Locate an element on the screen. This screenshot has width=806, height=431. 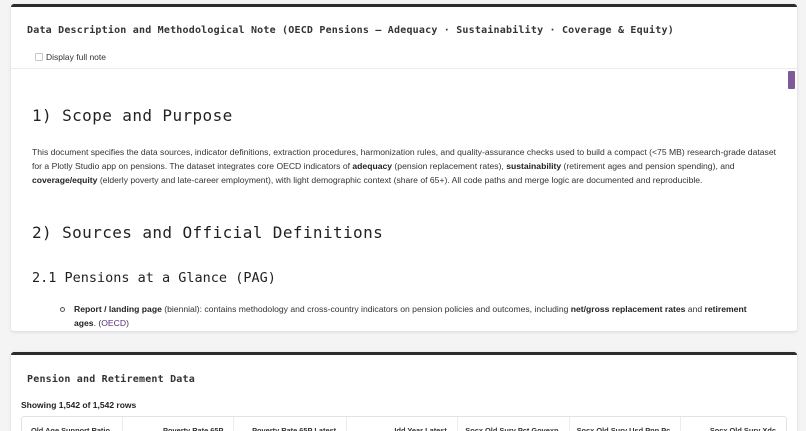
display-full-note-label: Display full note is located at coordinates (76, 57).